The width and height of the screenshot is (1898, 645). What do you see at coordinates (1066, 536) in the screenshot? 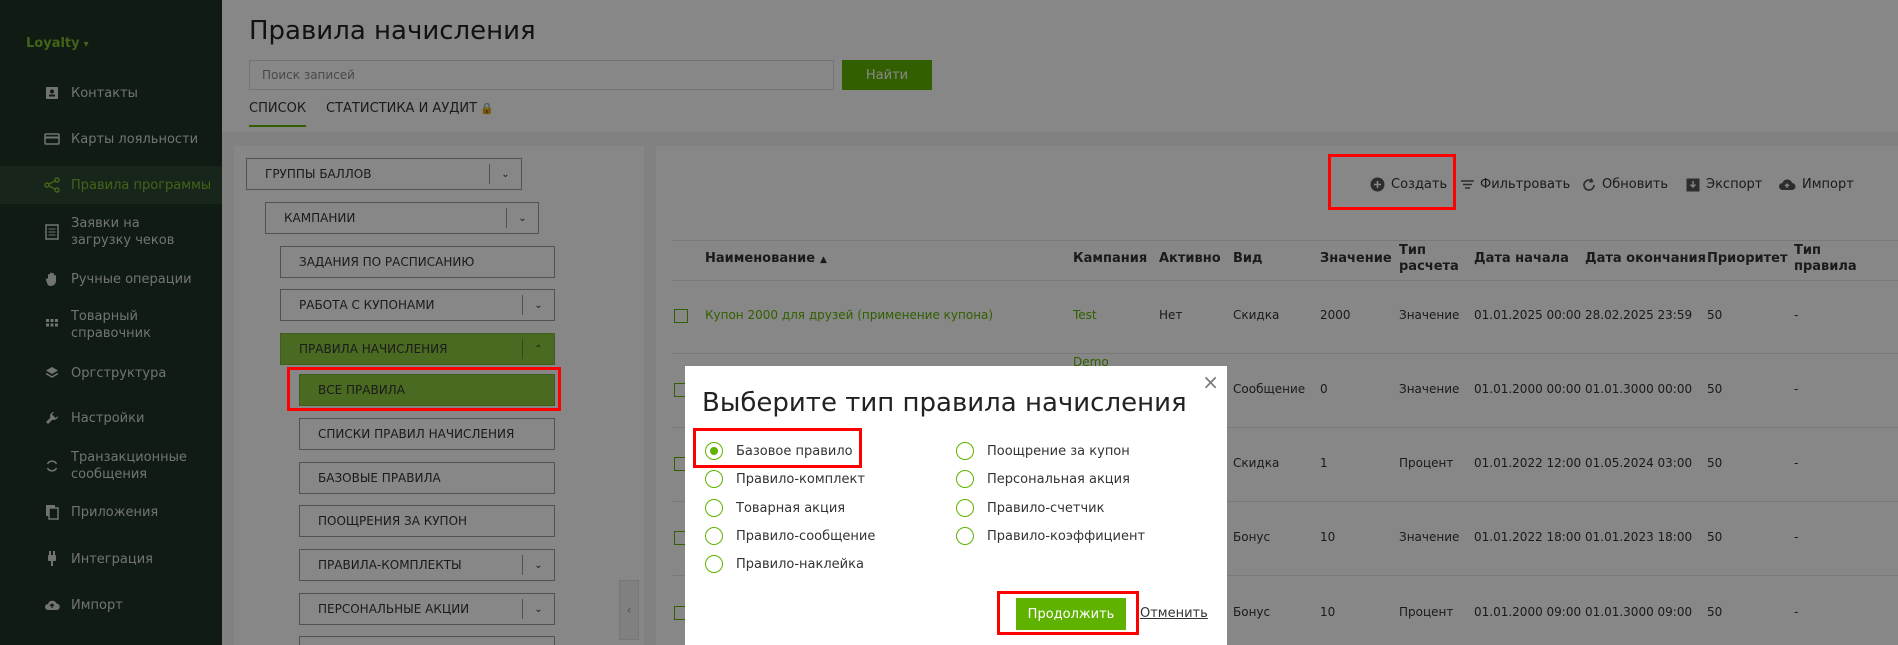
I see `radio-label: Правило-коэффициент` at bounding box center [1066, 536].